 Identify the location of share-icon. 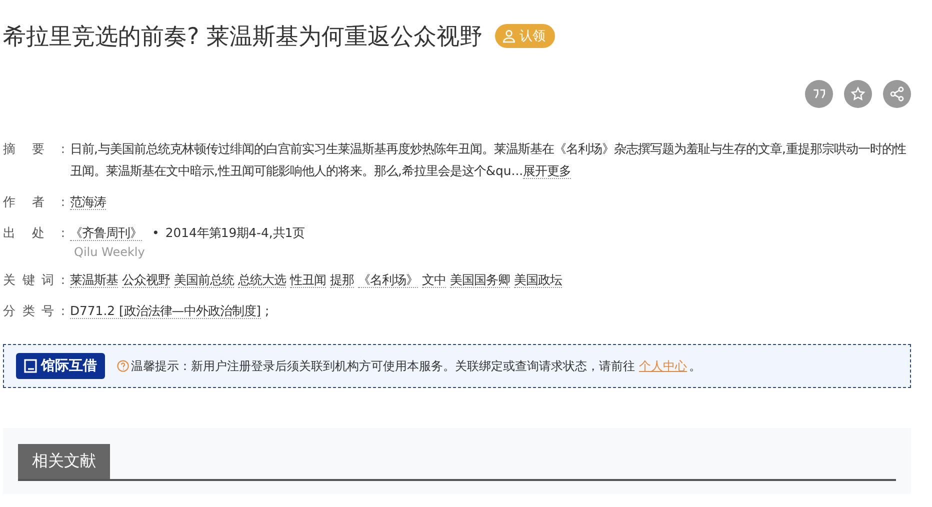
(897, 94).